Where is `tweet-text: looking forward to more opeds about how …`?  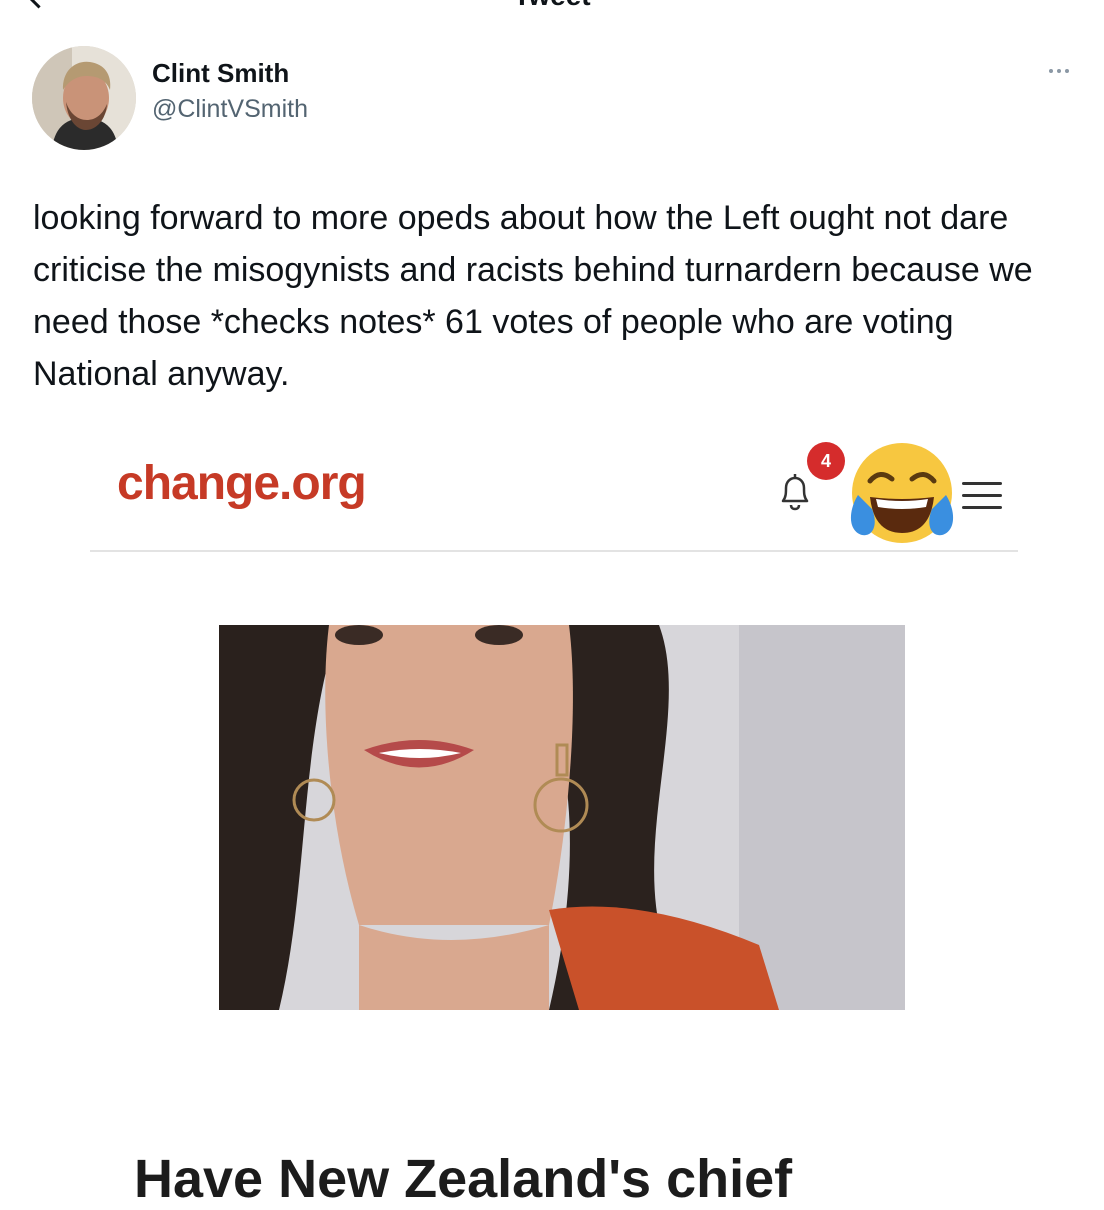 tweet-text: looking forward to more opeds about how … is located at coordinates (533, 296).